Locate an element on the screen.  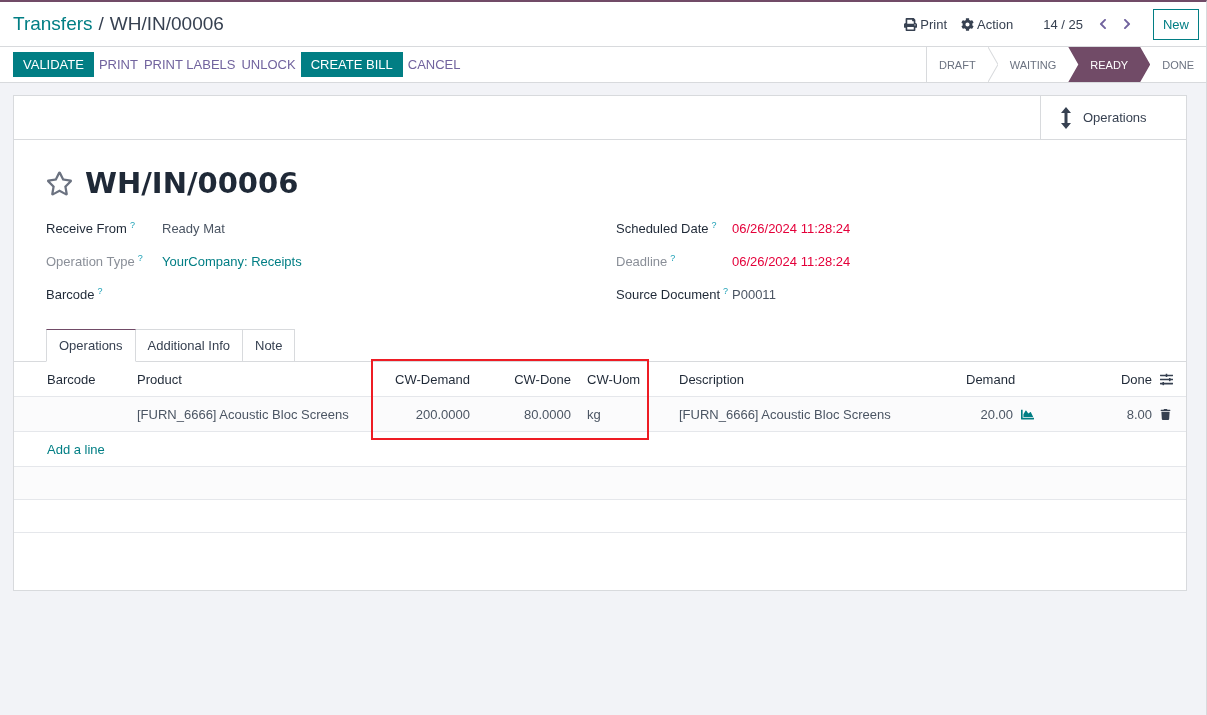
action-link: PRINT LABELS is located at coordinates (189, 64).